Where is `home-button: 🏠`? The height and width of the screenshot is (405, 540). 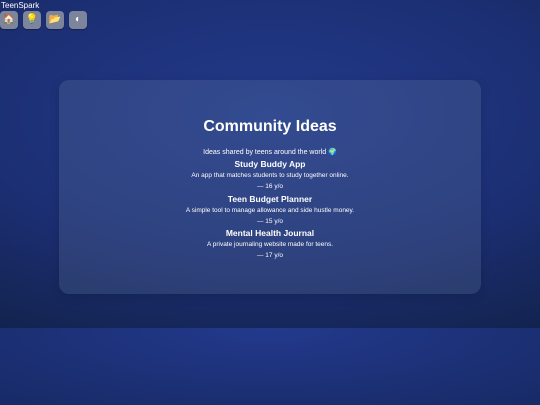 home-button: 🏠 is located at coordinates (9, 20).